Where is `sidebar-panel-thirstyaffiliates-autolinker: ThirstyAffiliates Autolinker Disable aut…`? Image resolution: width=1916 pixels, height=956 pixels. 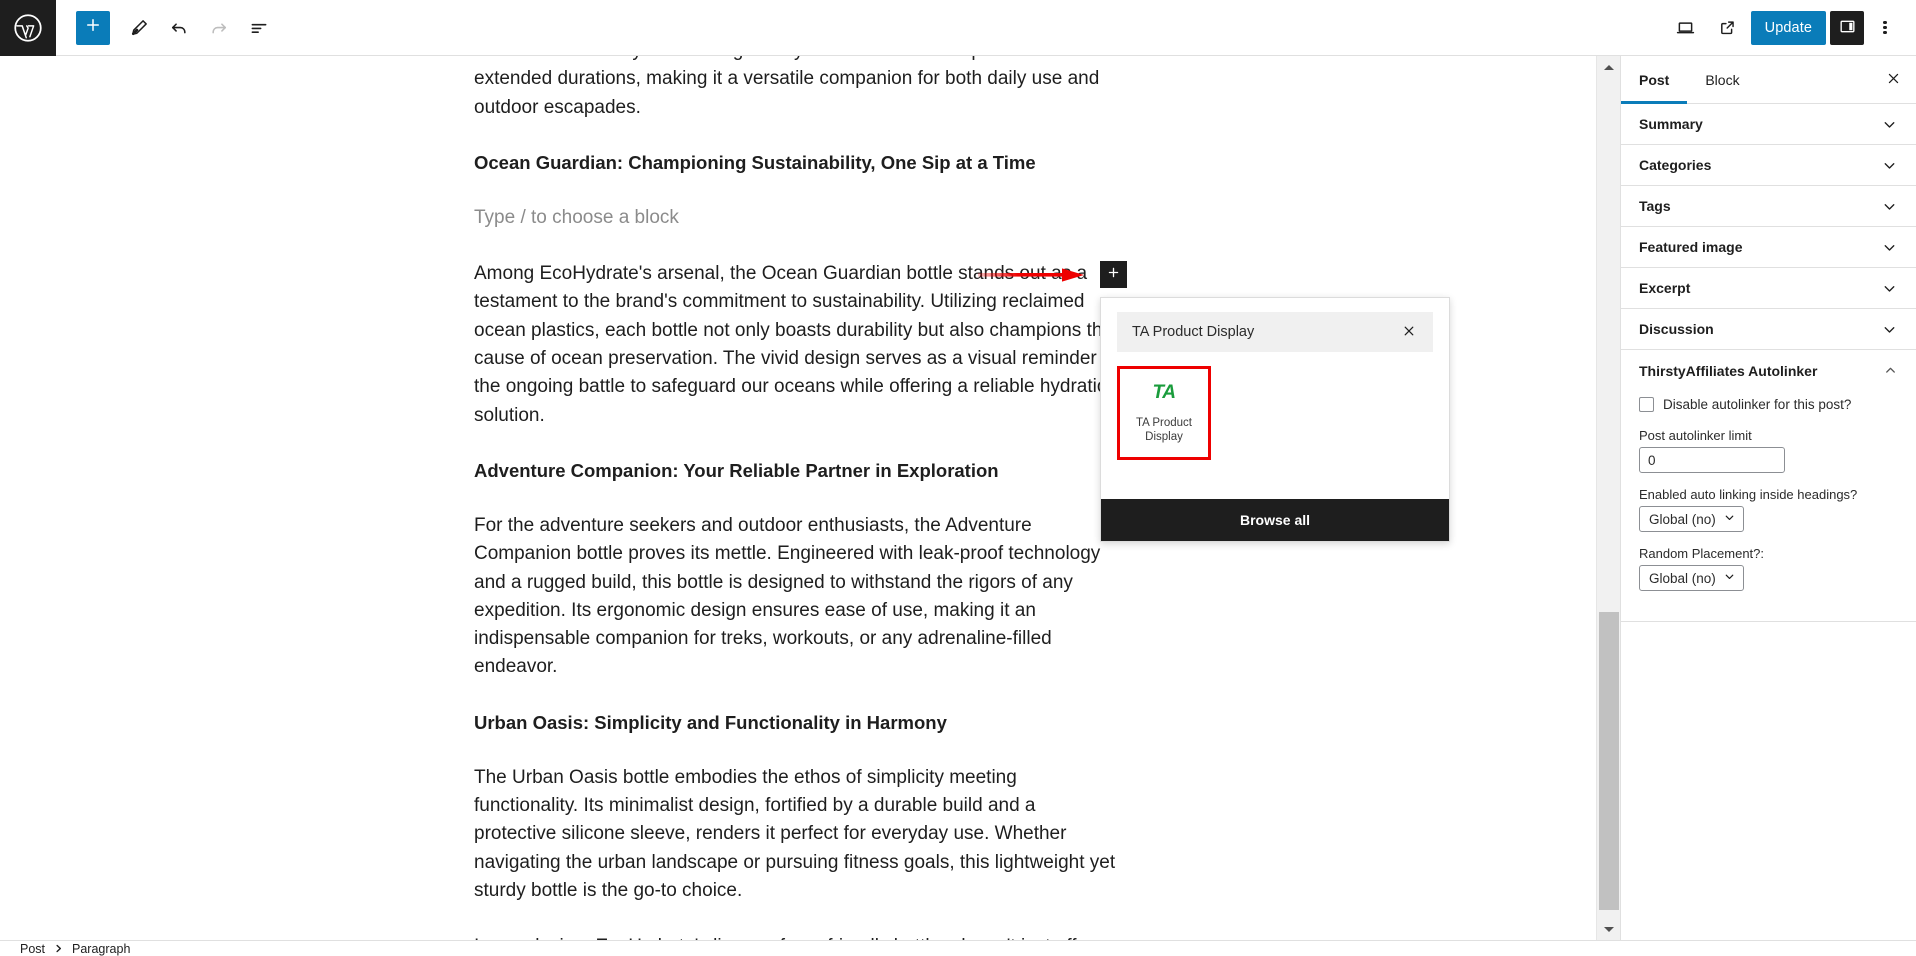
sidebar-panel-thirstyaffiliates-autolinker: ThirstyAffiliates Autolinker Disable aut… is located at coordinates (1768, 486).